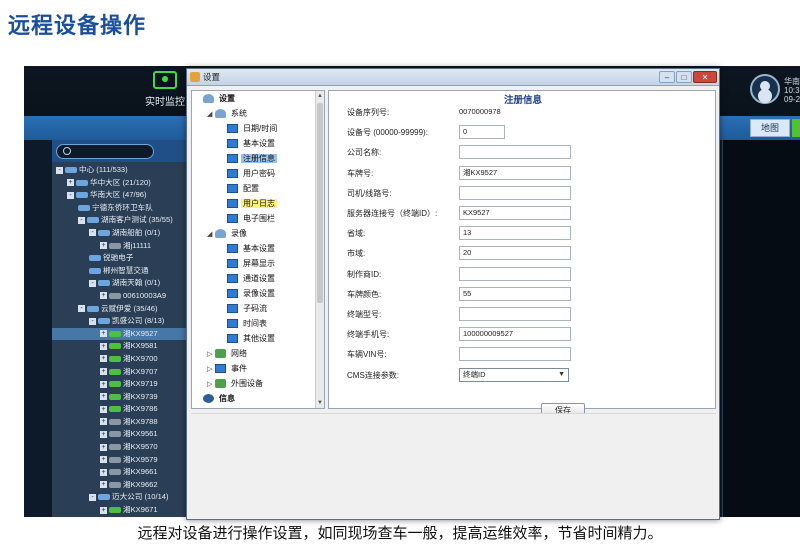 The image size is (800, 547). I want to click on settings-tree-item: ▷ 外围设备, so click(258, 383).